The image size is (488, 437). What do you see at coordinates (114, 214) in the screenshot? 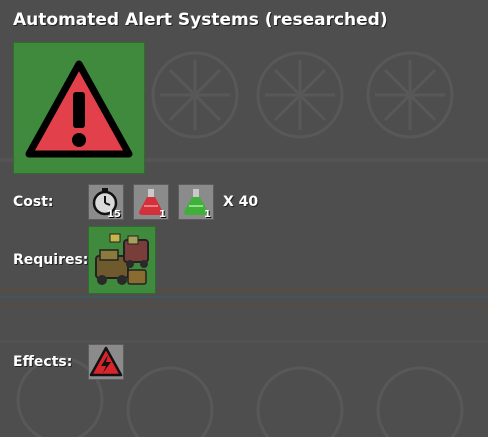
I see `cost-item-count: 15` at bounding box center [114, 214].